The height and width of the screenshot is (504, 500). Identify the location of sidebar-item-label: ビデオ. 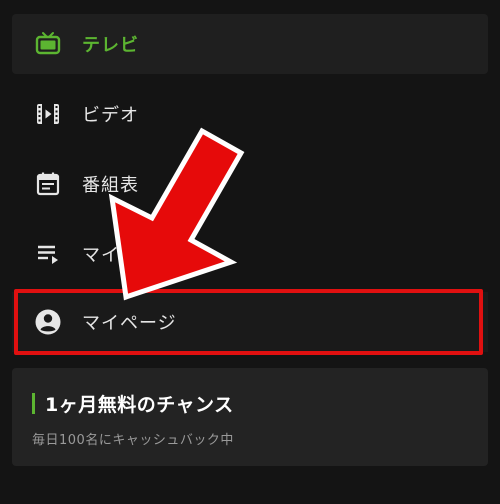
(110, 115).